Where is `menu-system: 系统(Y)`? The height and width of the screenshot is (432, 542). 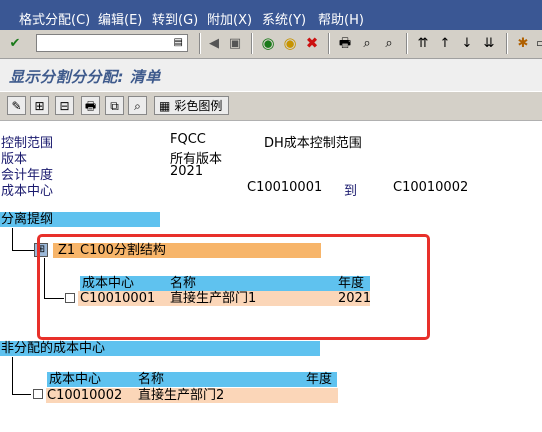
menu-system: 系统(Y) is located at coordinates (284, 18).